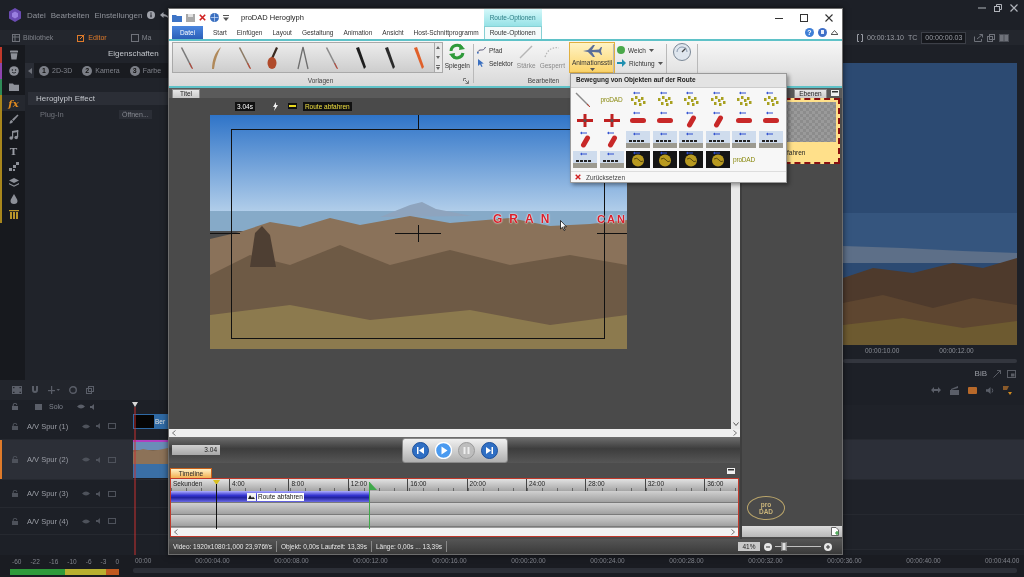  I want to click on menu-item: Bearbeiten, so click(70, 15).